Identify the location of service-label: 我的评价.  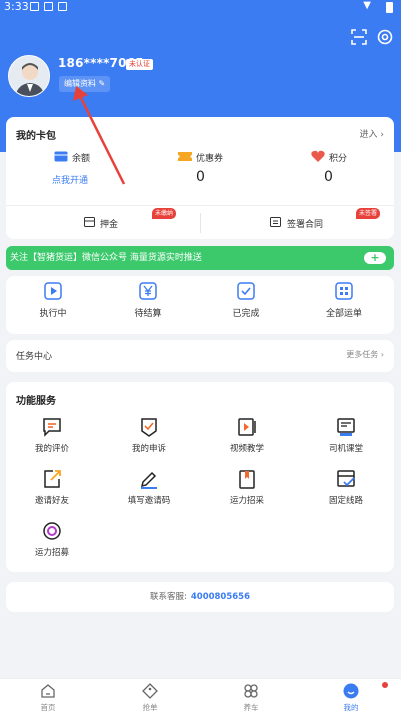
(51, 449).